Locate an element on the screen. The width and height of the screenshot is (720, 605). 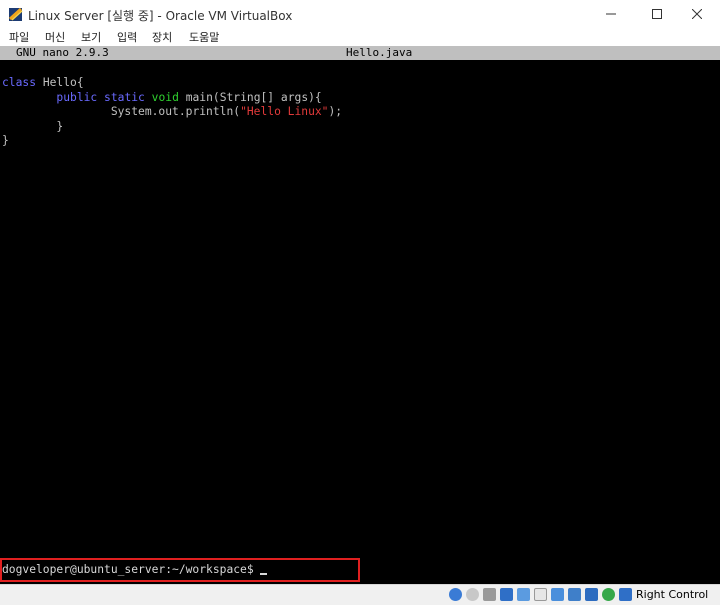
video-capture-icon is located at coordinates (574, 594).